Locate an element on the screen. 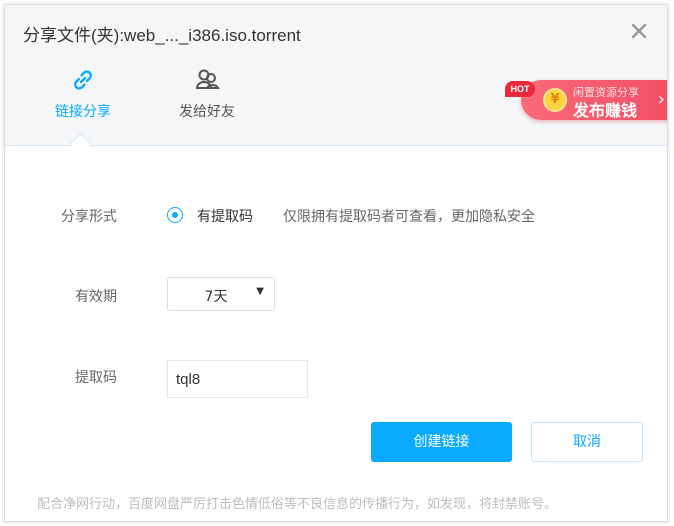 Image resolution: width=674 pixels, height=526 pixels. tab-link-share-label: 链接分享 is located at coordinates (83, 112).